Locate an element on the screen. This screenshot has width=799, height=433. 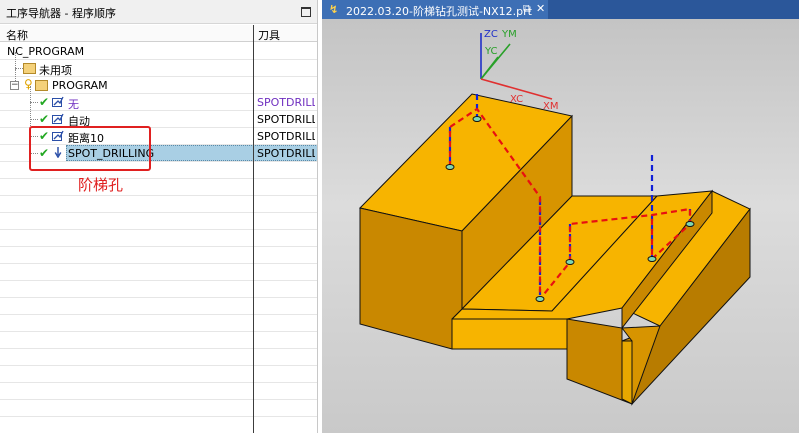
right-block-edge is located at coordinates (627, 372).